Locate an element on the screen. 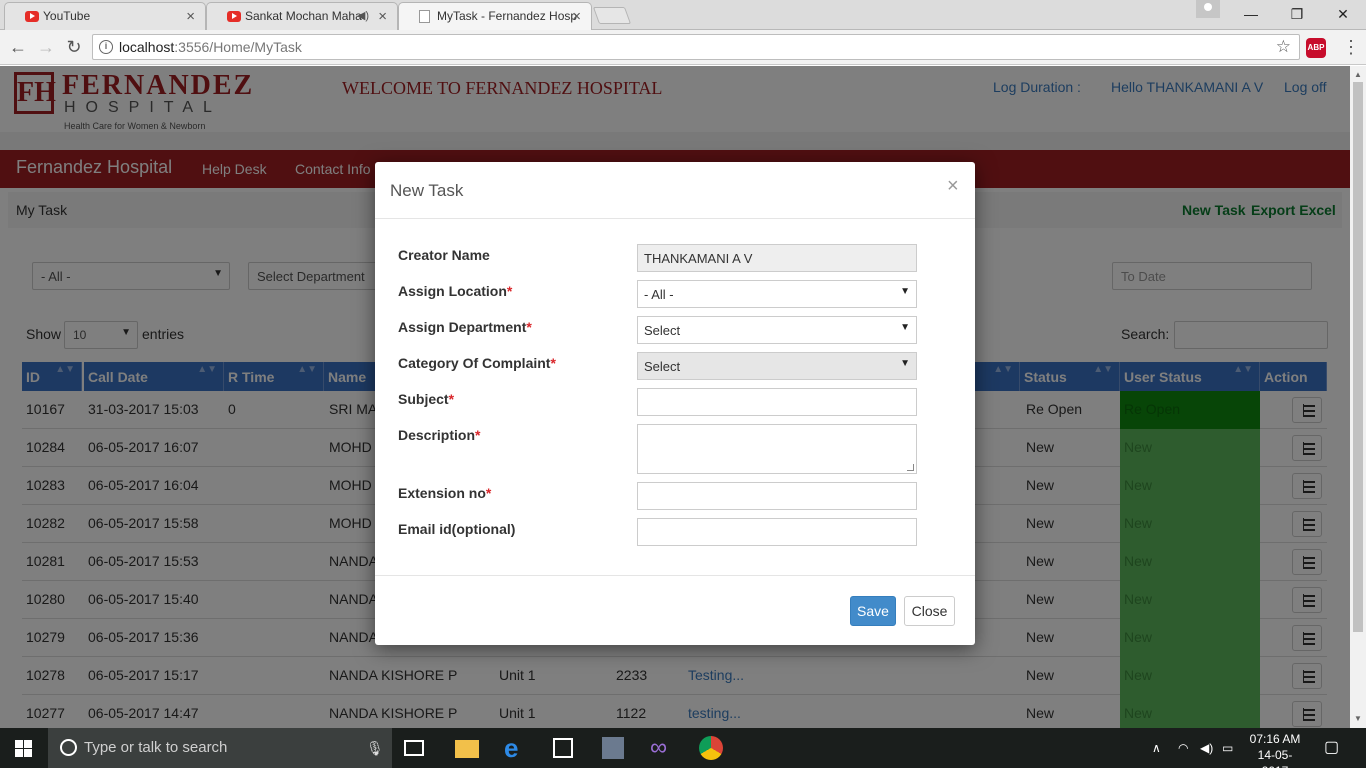  email-label-text: Email id(optional) is located at coordinates (457, 529).